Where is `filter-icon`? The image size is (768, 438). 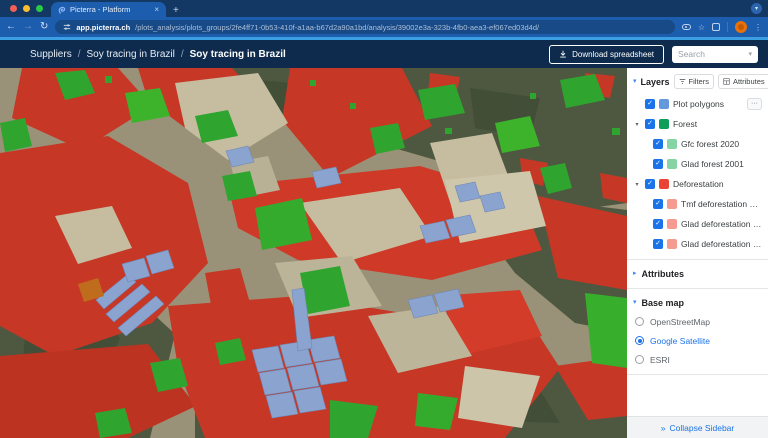 filter-icon is located at coordinates (682, 81).